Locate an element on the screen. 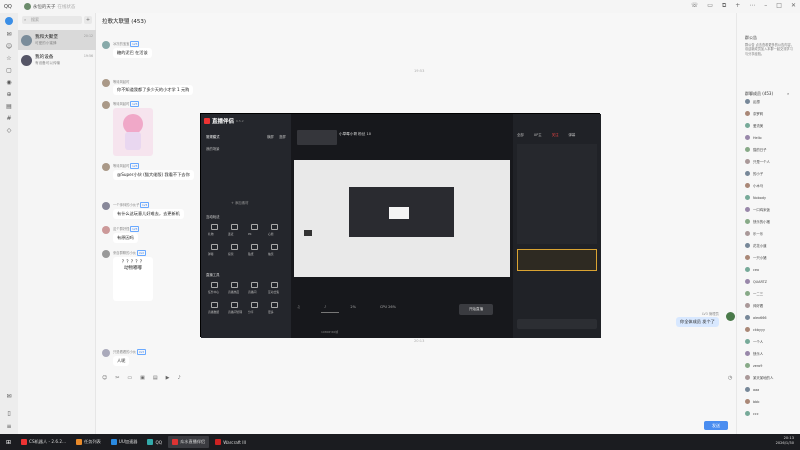  profile-avatar is located at coordinates (9, 21).